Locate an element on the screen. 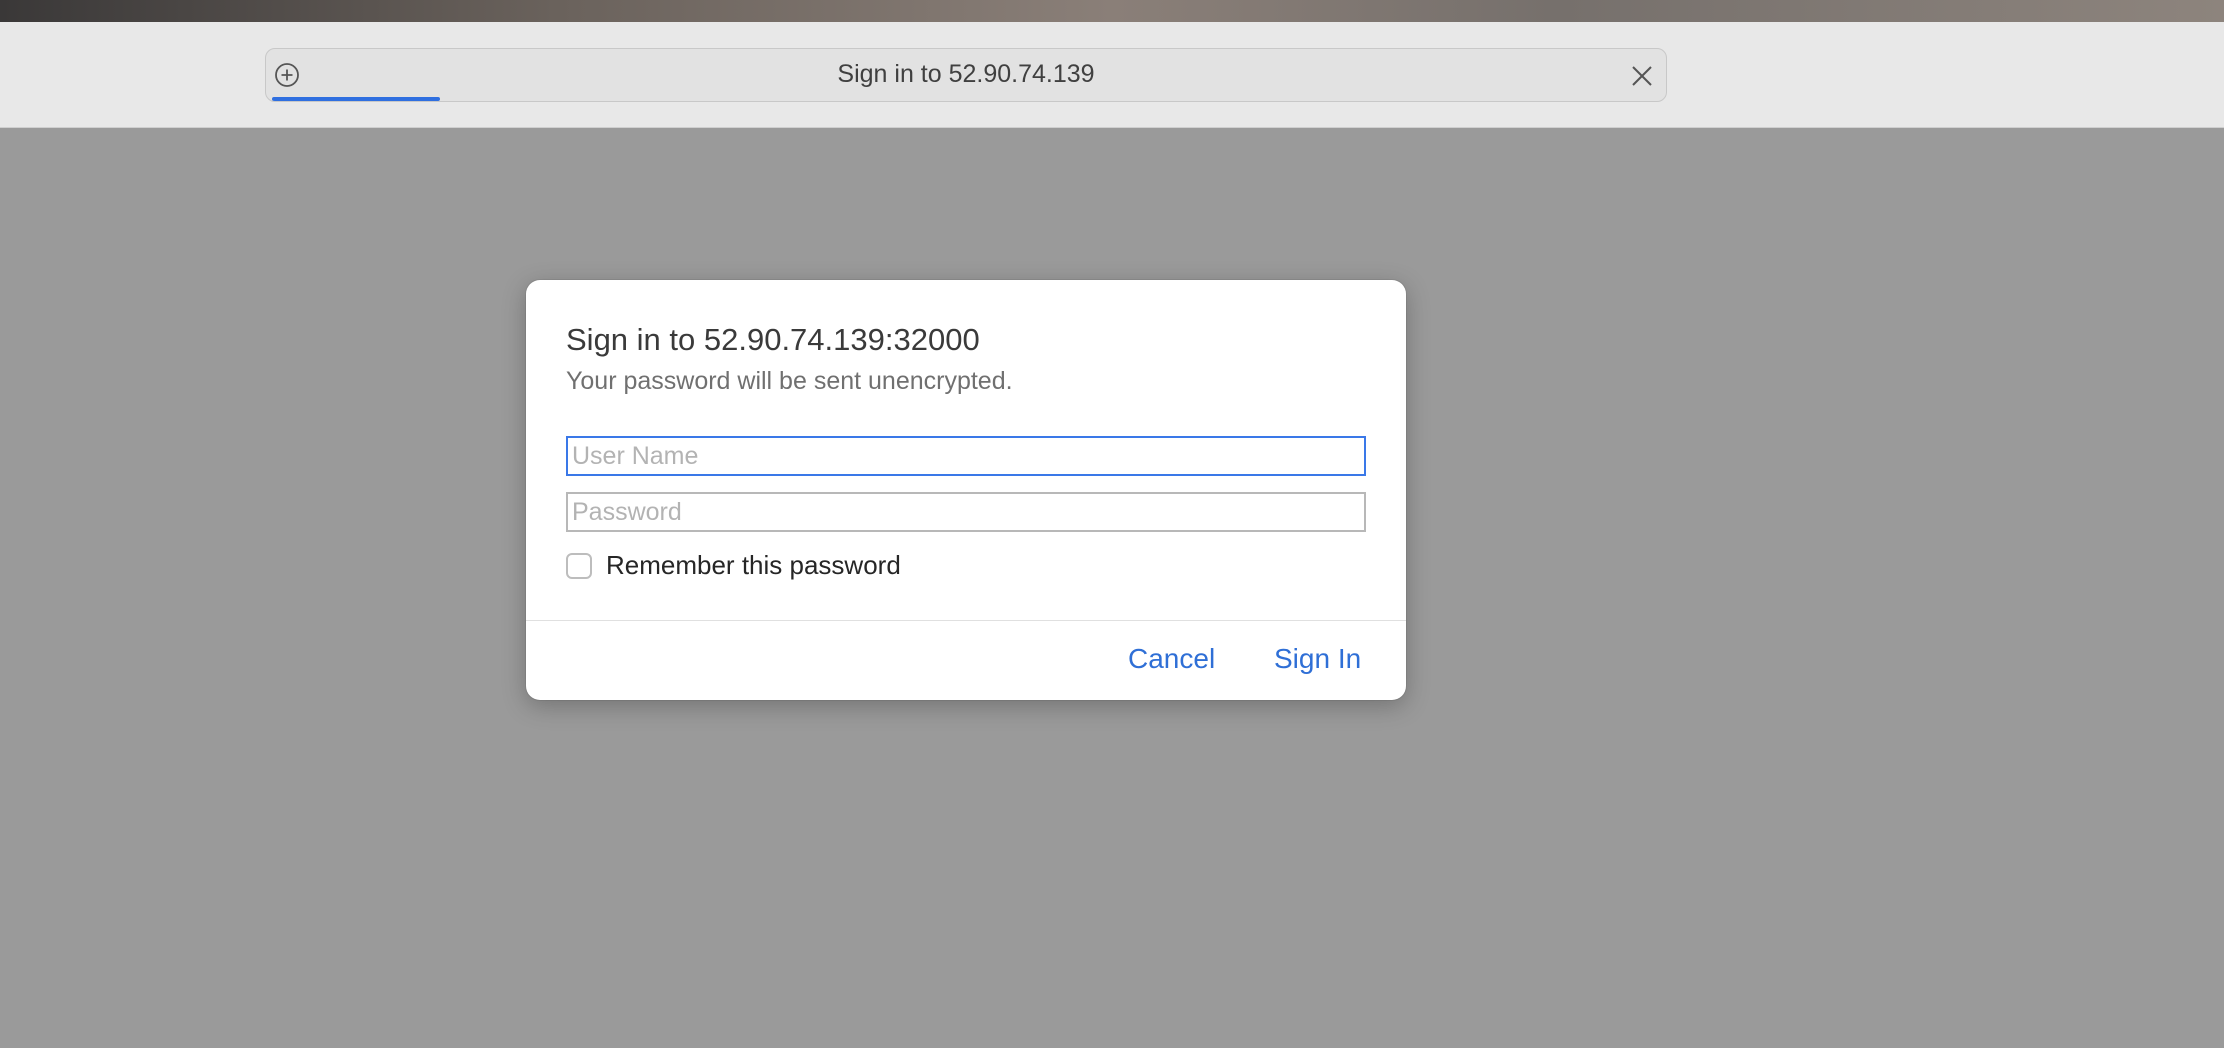 Image resolution: width=2224 pixels, height=1048 pixels. remember-password-checkbox is located at coordinates (579, 565).